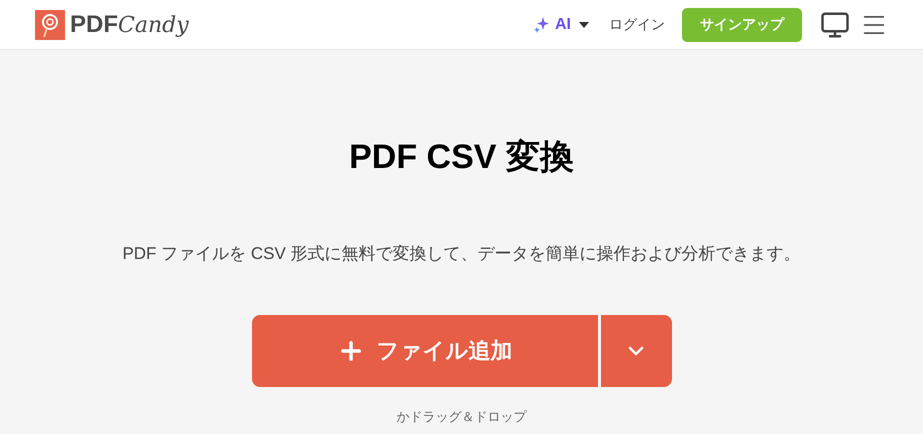 The height and width of the screenshot is (434, 923). I want to click on description-text: PDF ファイルを CSV 形式に無料で変換して、データを簡単に操作および分析できます。, so click(461, 254).